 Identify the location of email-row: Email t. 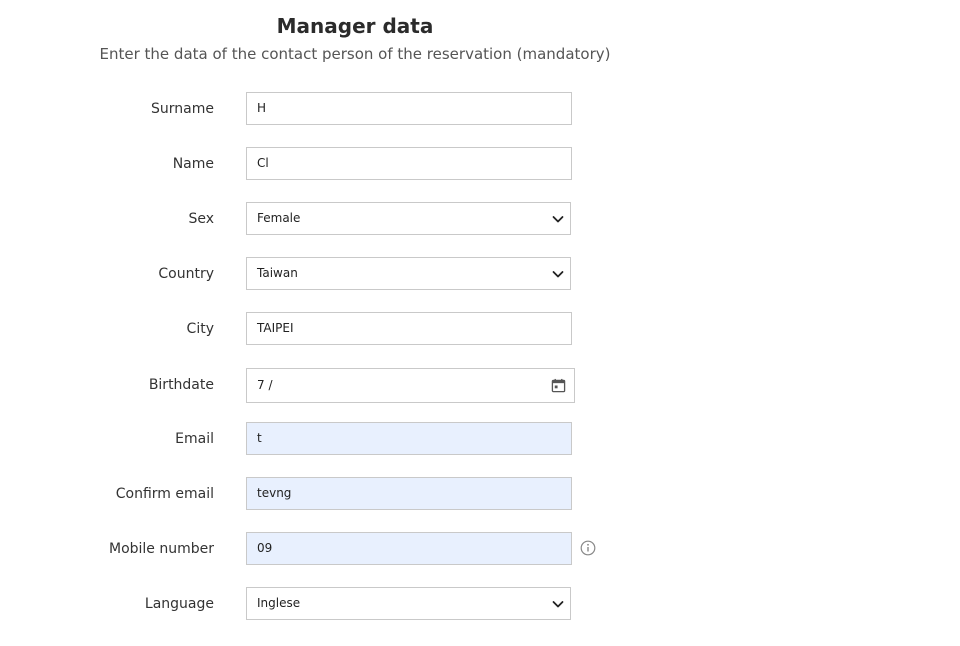
(480, 440).